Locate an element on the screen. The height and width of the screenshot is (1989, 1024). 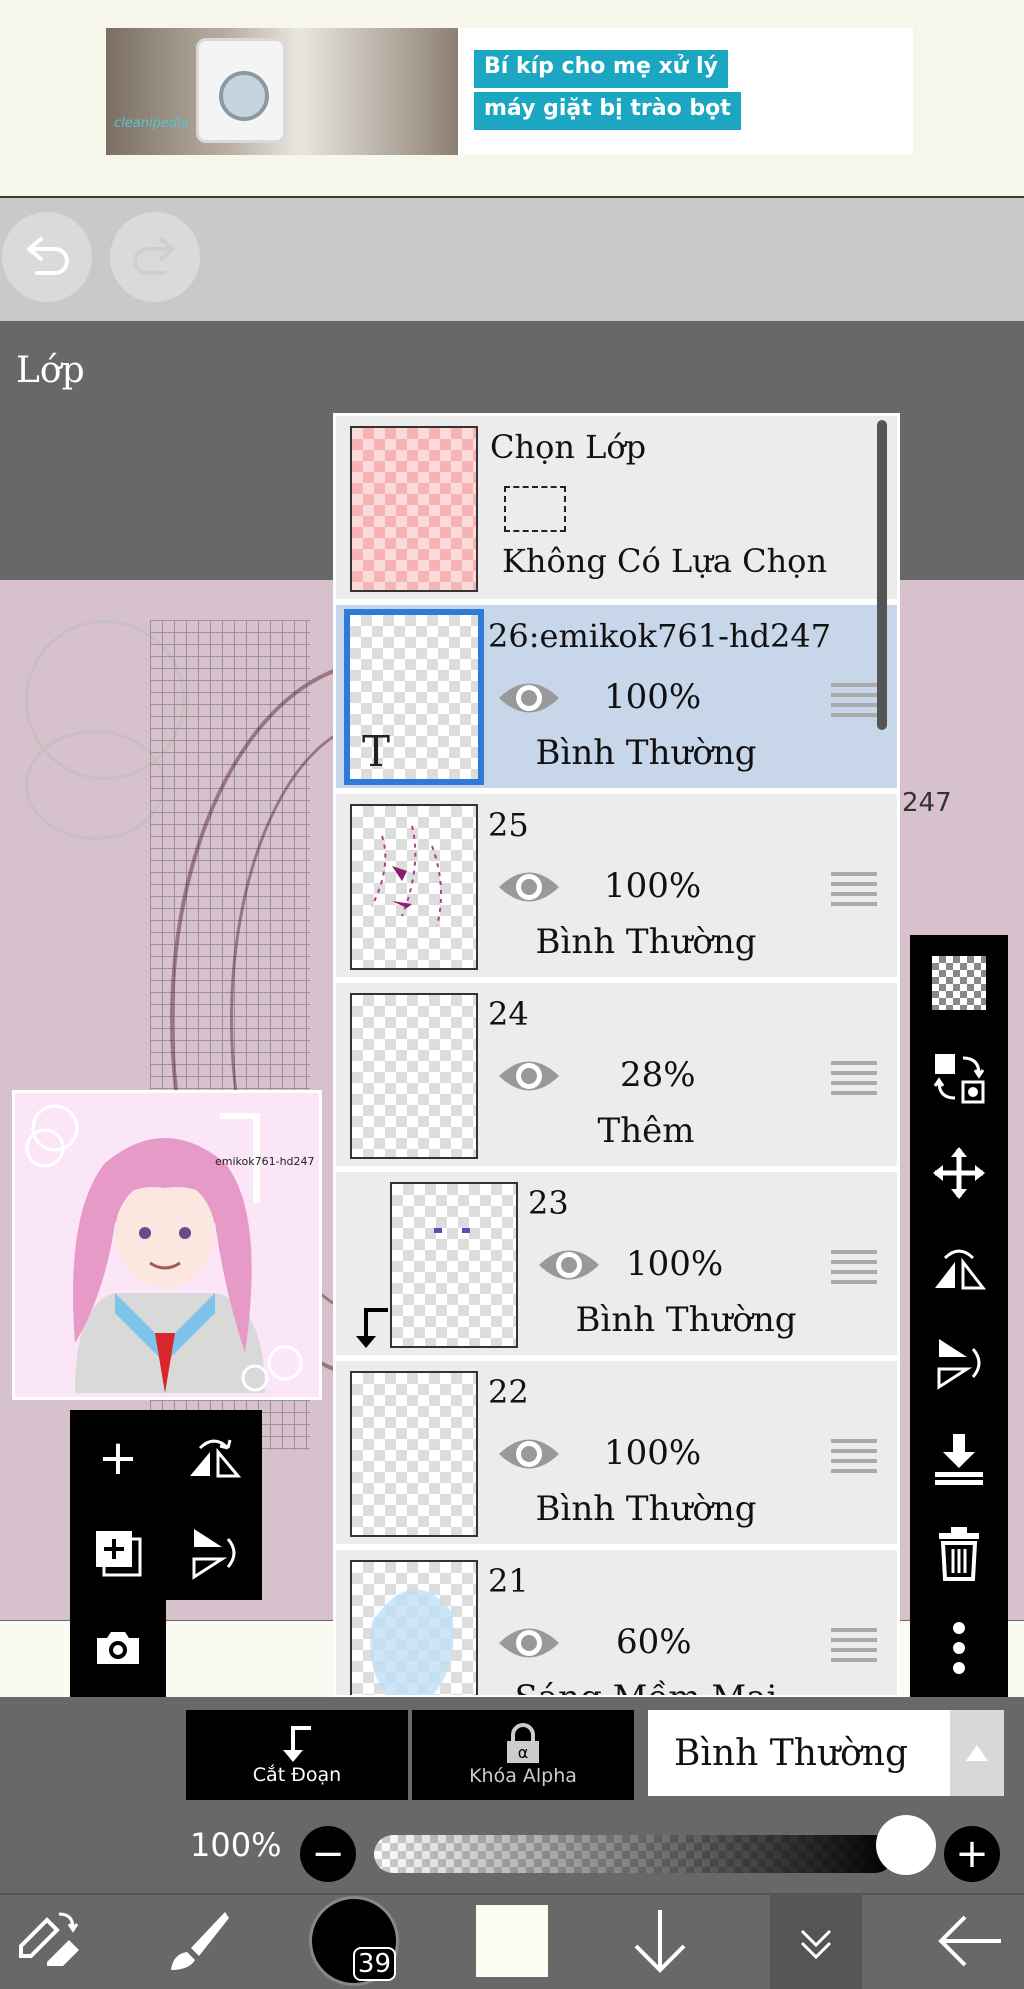
import-photo-button is located at coordinates (118, 1647).